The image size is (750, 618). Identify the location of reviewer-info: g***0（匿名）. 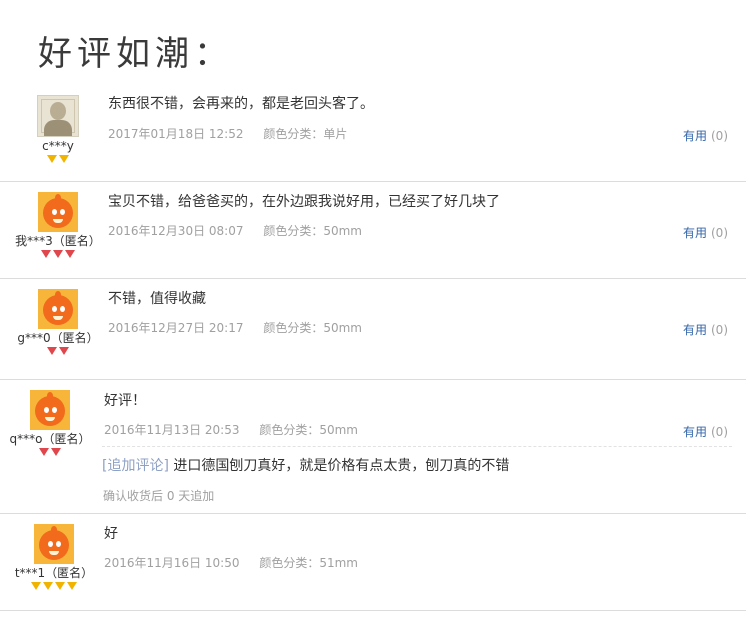
(58, 323).